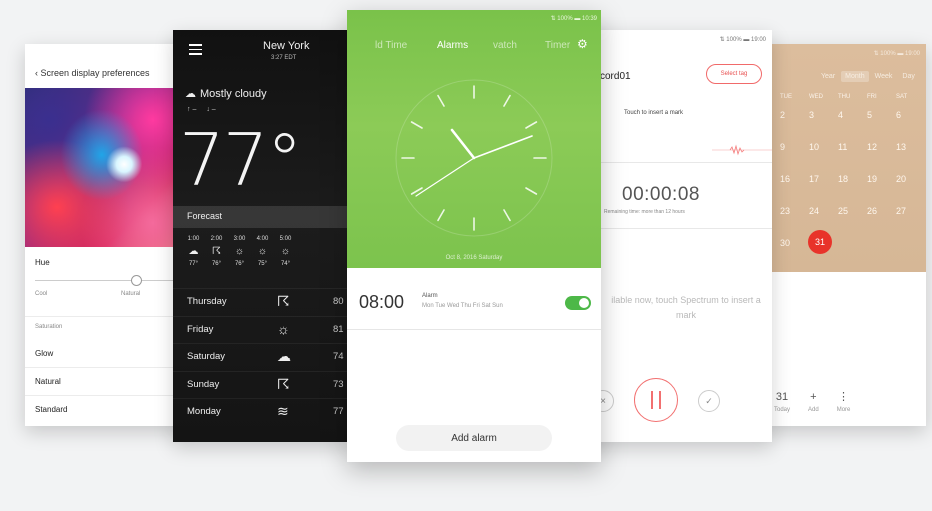  Describe the element at coordinates (844, 401) in the screenshot. I see `more-button: ⋮ More` at that location.